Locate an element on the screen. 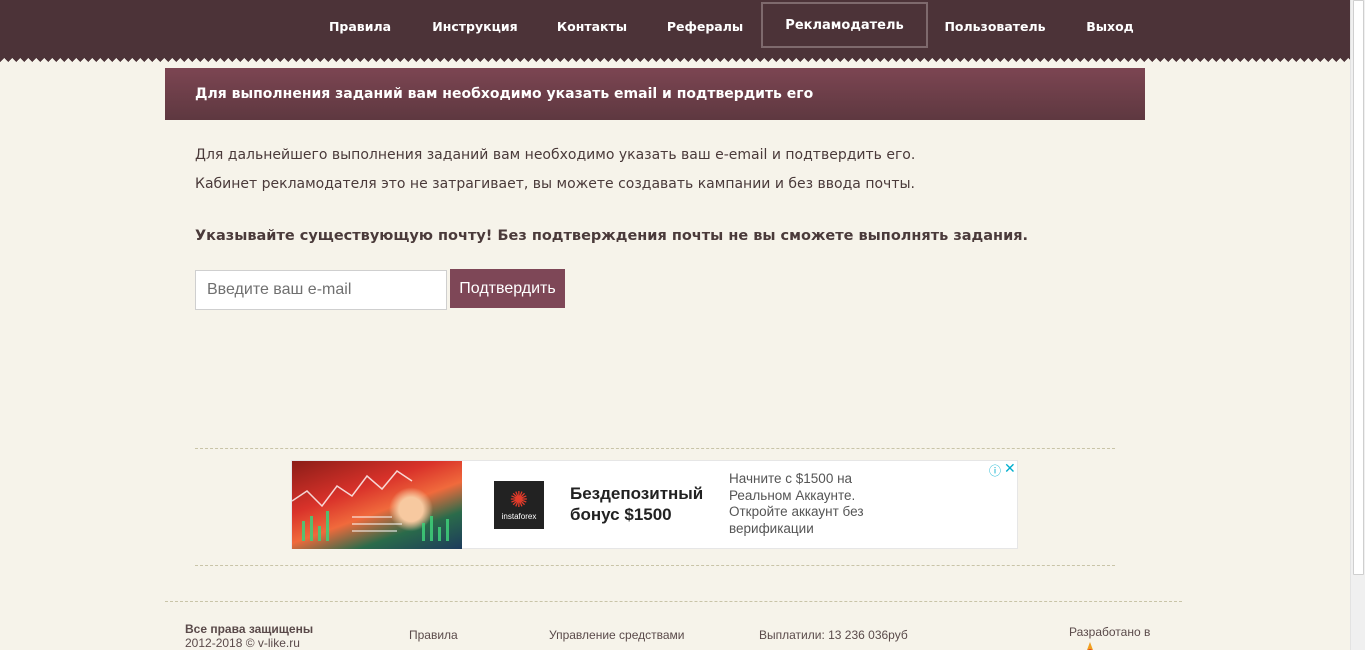 The height and width of the screenshot is (650, 1365). nav-item-logout: Выход is located at coordinates (1110, 27).